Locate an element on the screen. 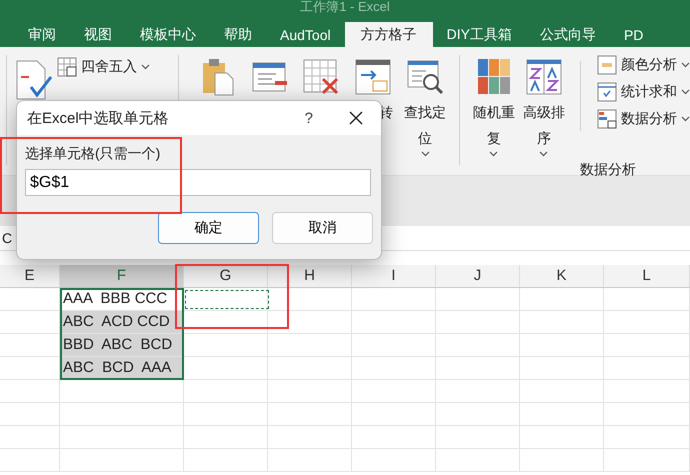  table-cell-text: AAA BBB CCC is located at coordinates (115, 299).